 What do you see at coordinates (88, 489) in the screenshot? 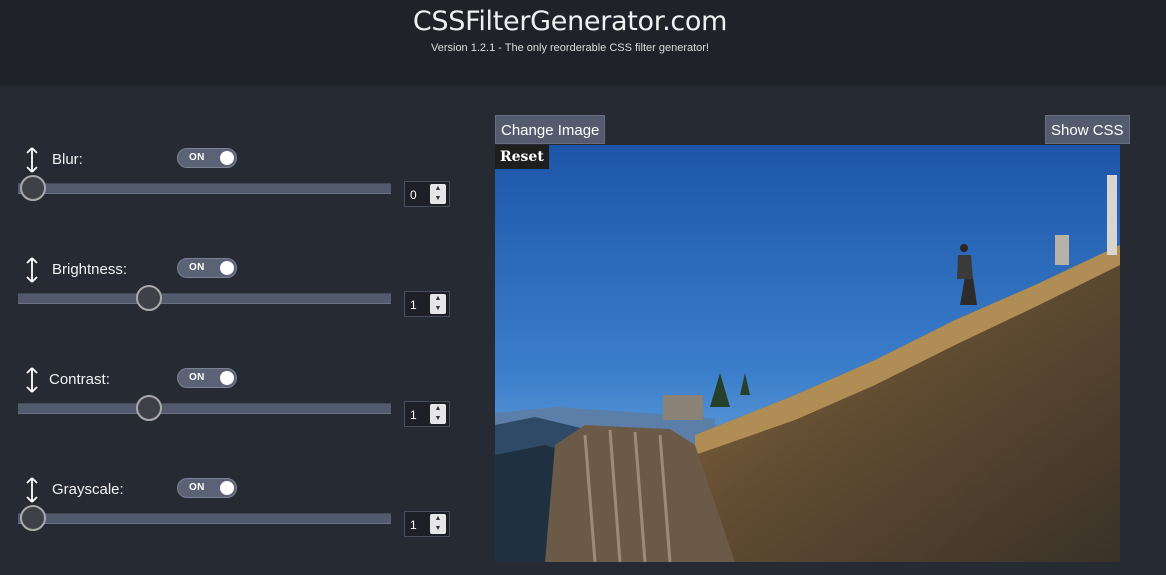
I see `filter-label: Grayscale:` at bounding box center [88, 489].